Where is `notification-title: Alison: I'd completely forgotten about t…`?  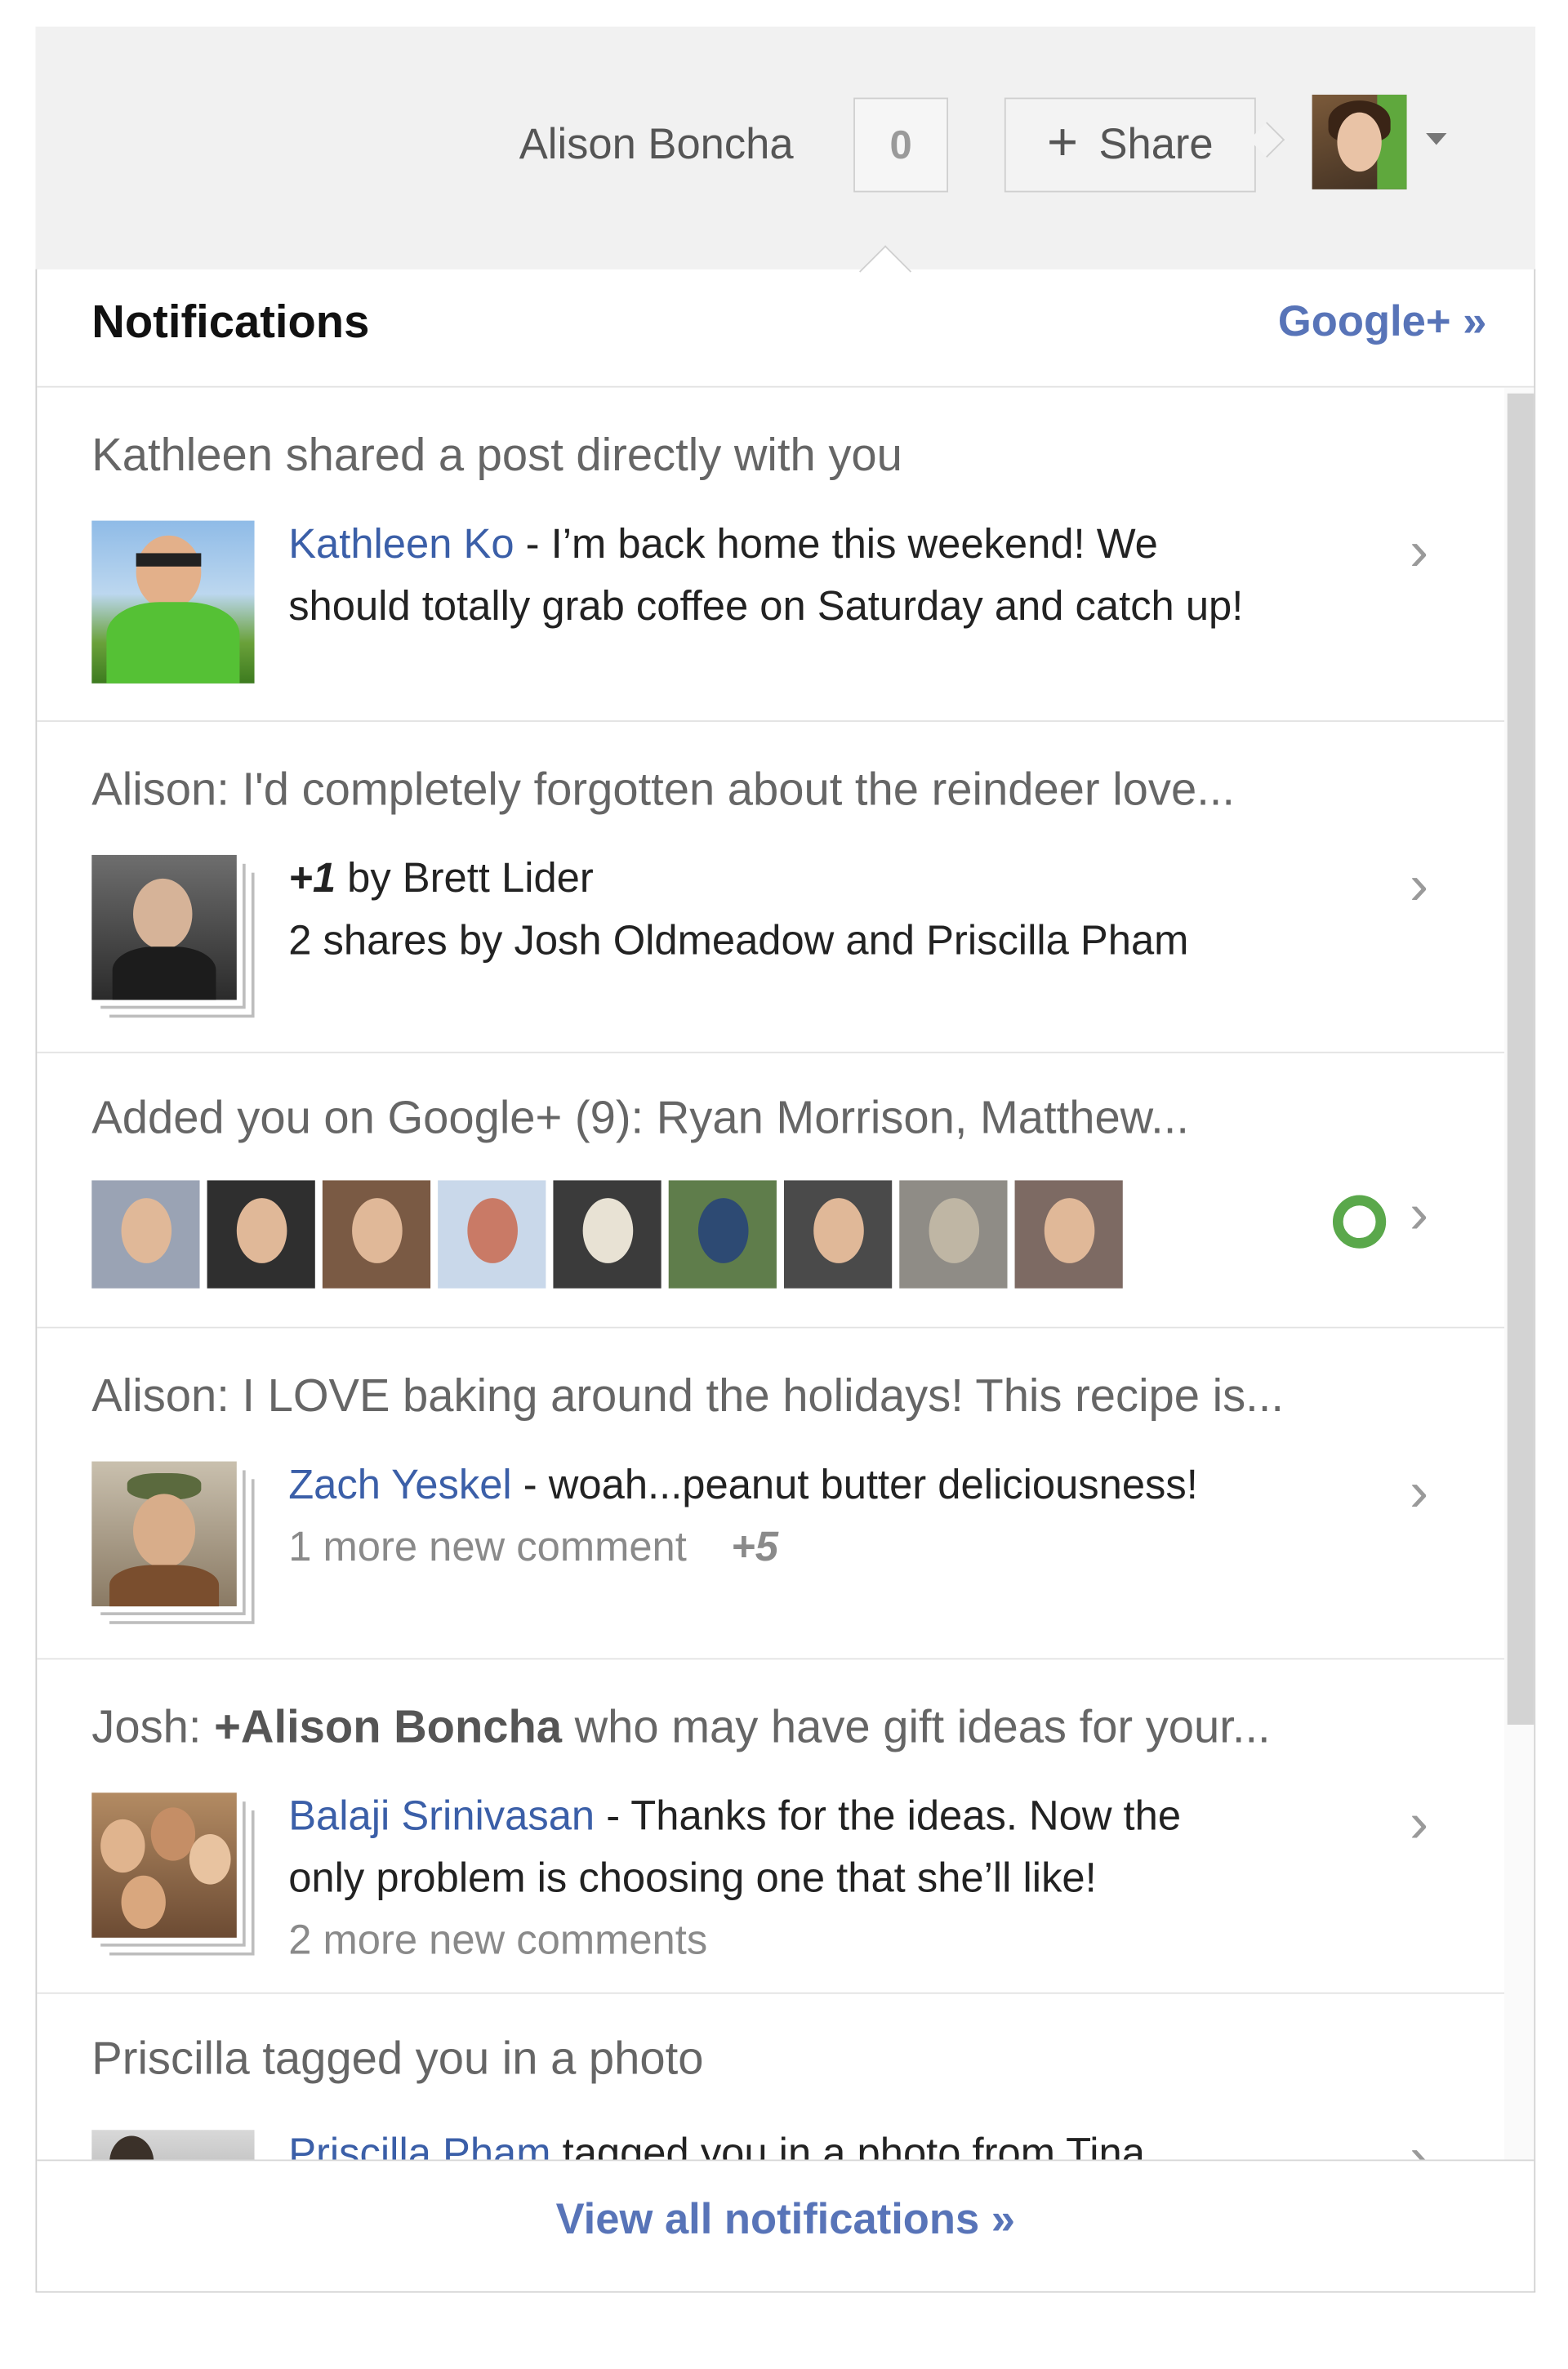 notification-title: Alison: I'd completely forgotten about t… is located at coordinates (663, 789).